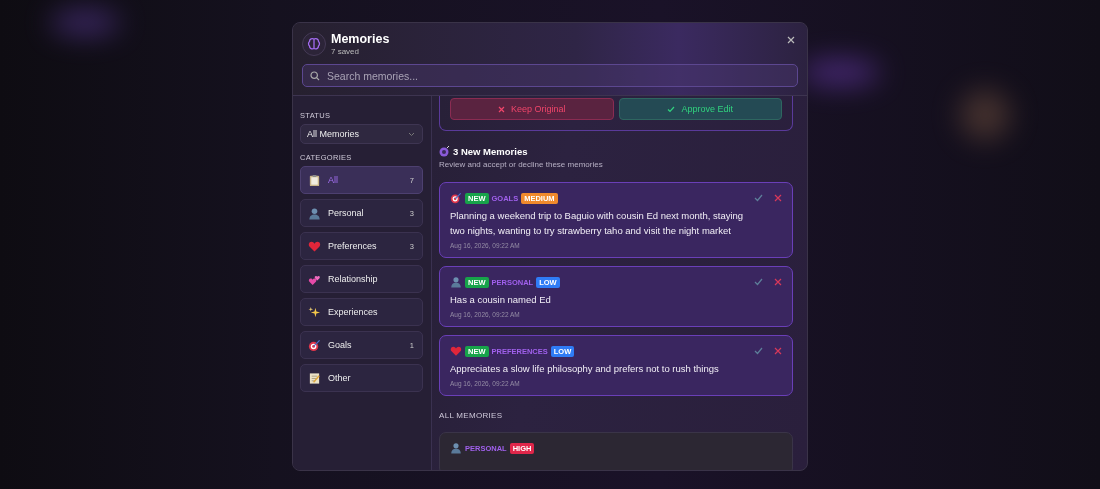 The width and height of the screenshot is (1100, 489). I want to click on memory-text: Appreciates a slow life philosophy and prefers not to rush things, so click(585, 369).